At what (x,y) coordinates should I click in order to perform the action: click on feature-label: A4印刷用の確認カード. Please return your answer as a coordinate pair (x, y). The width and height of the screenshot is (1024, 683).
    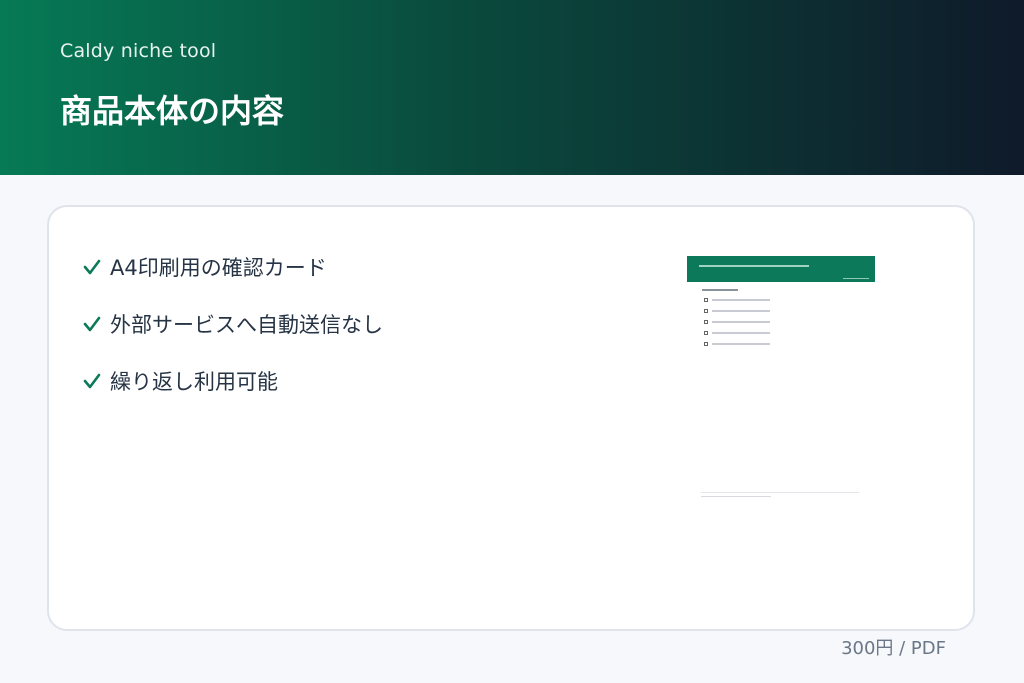
    Looking at the image, I should click on (218, 268).